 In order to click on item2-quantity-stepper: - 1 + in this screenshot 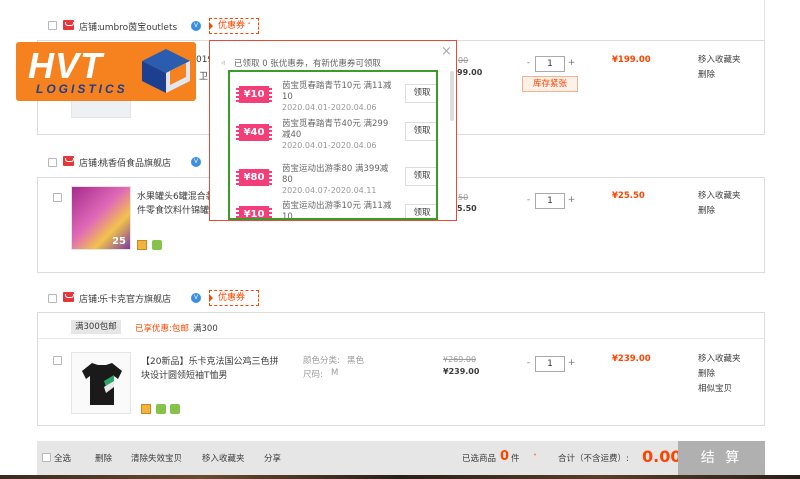, I will do `click(550, 201)`.